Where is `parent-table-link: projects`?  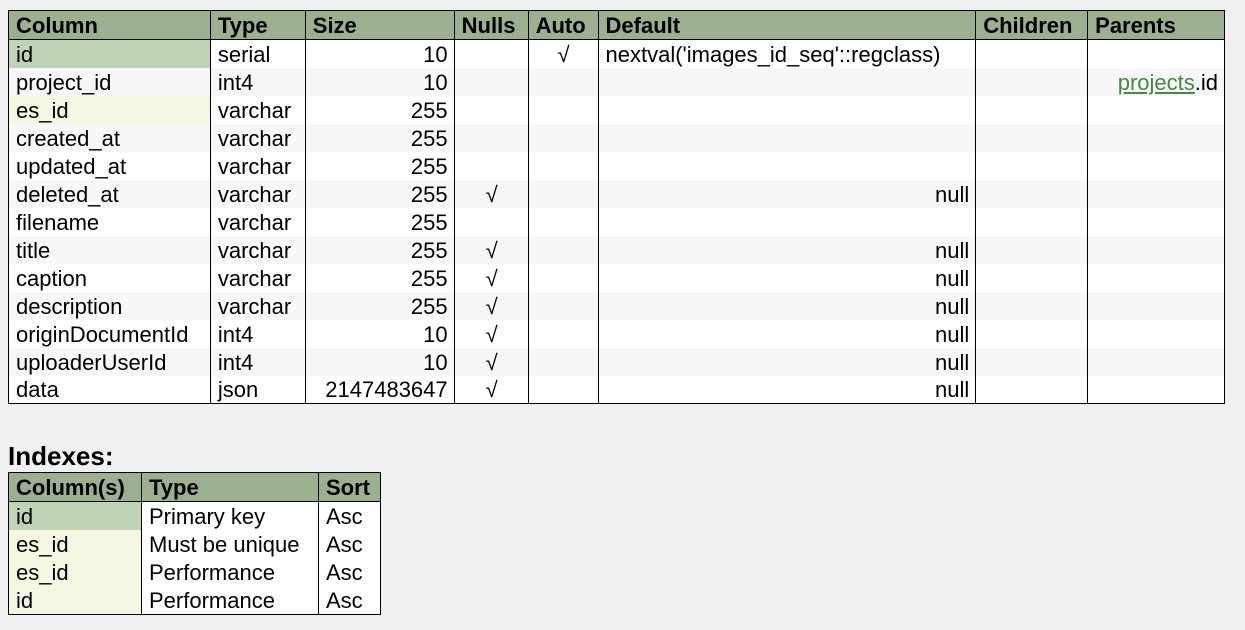
parent-table-link: projects is located at coordinates (1156, 82).